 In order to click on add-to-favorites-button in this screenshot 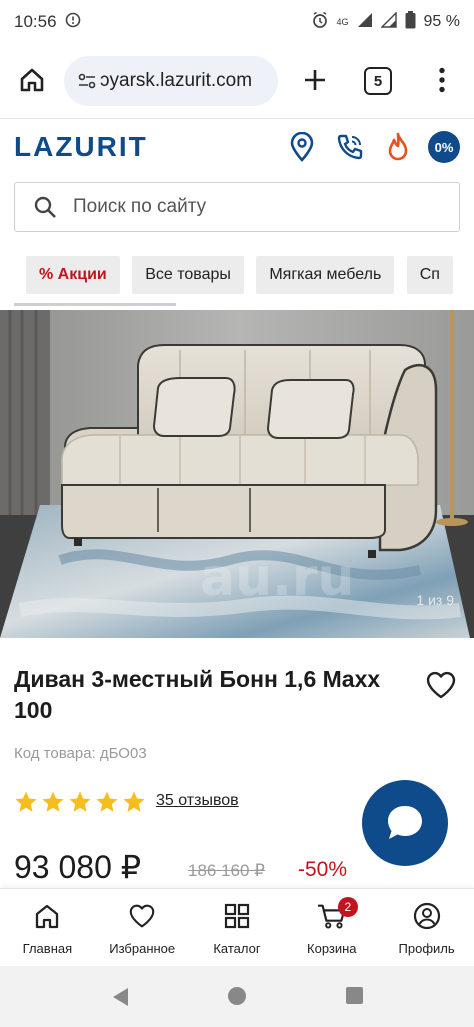, I will do `click(441, 685)`.